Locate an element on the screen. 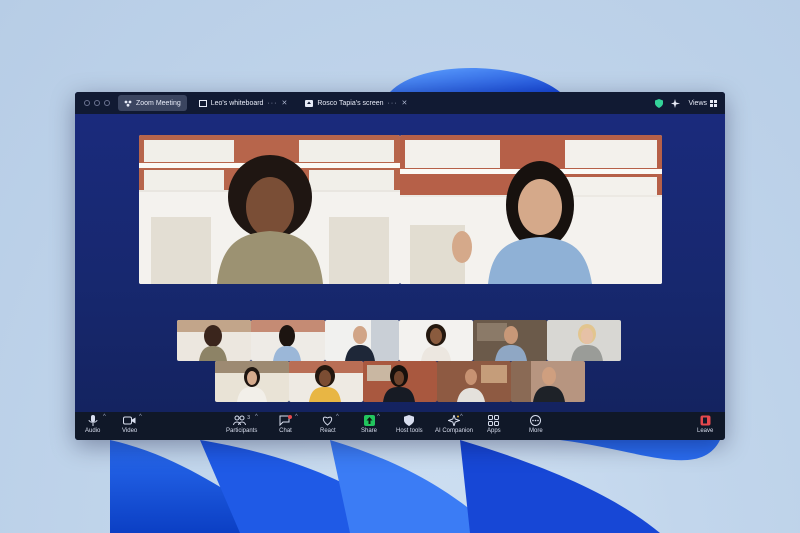  ai-companion-button: AI Companion is located at coordinates (454, 424).